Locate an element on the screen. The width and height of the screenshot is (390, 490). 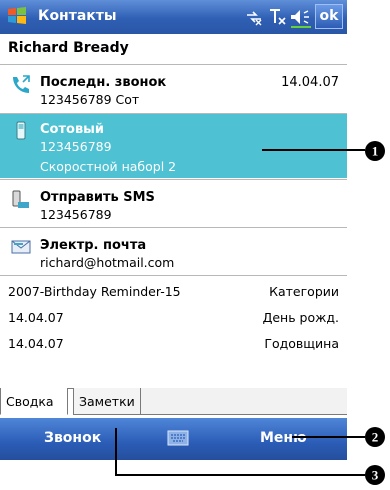
callout-number: 1 is located at coordinates (375, 151).